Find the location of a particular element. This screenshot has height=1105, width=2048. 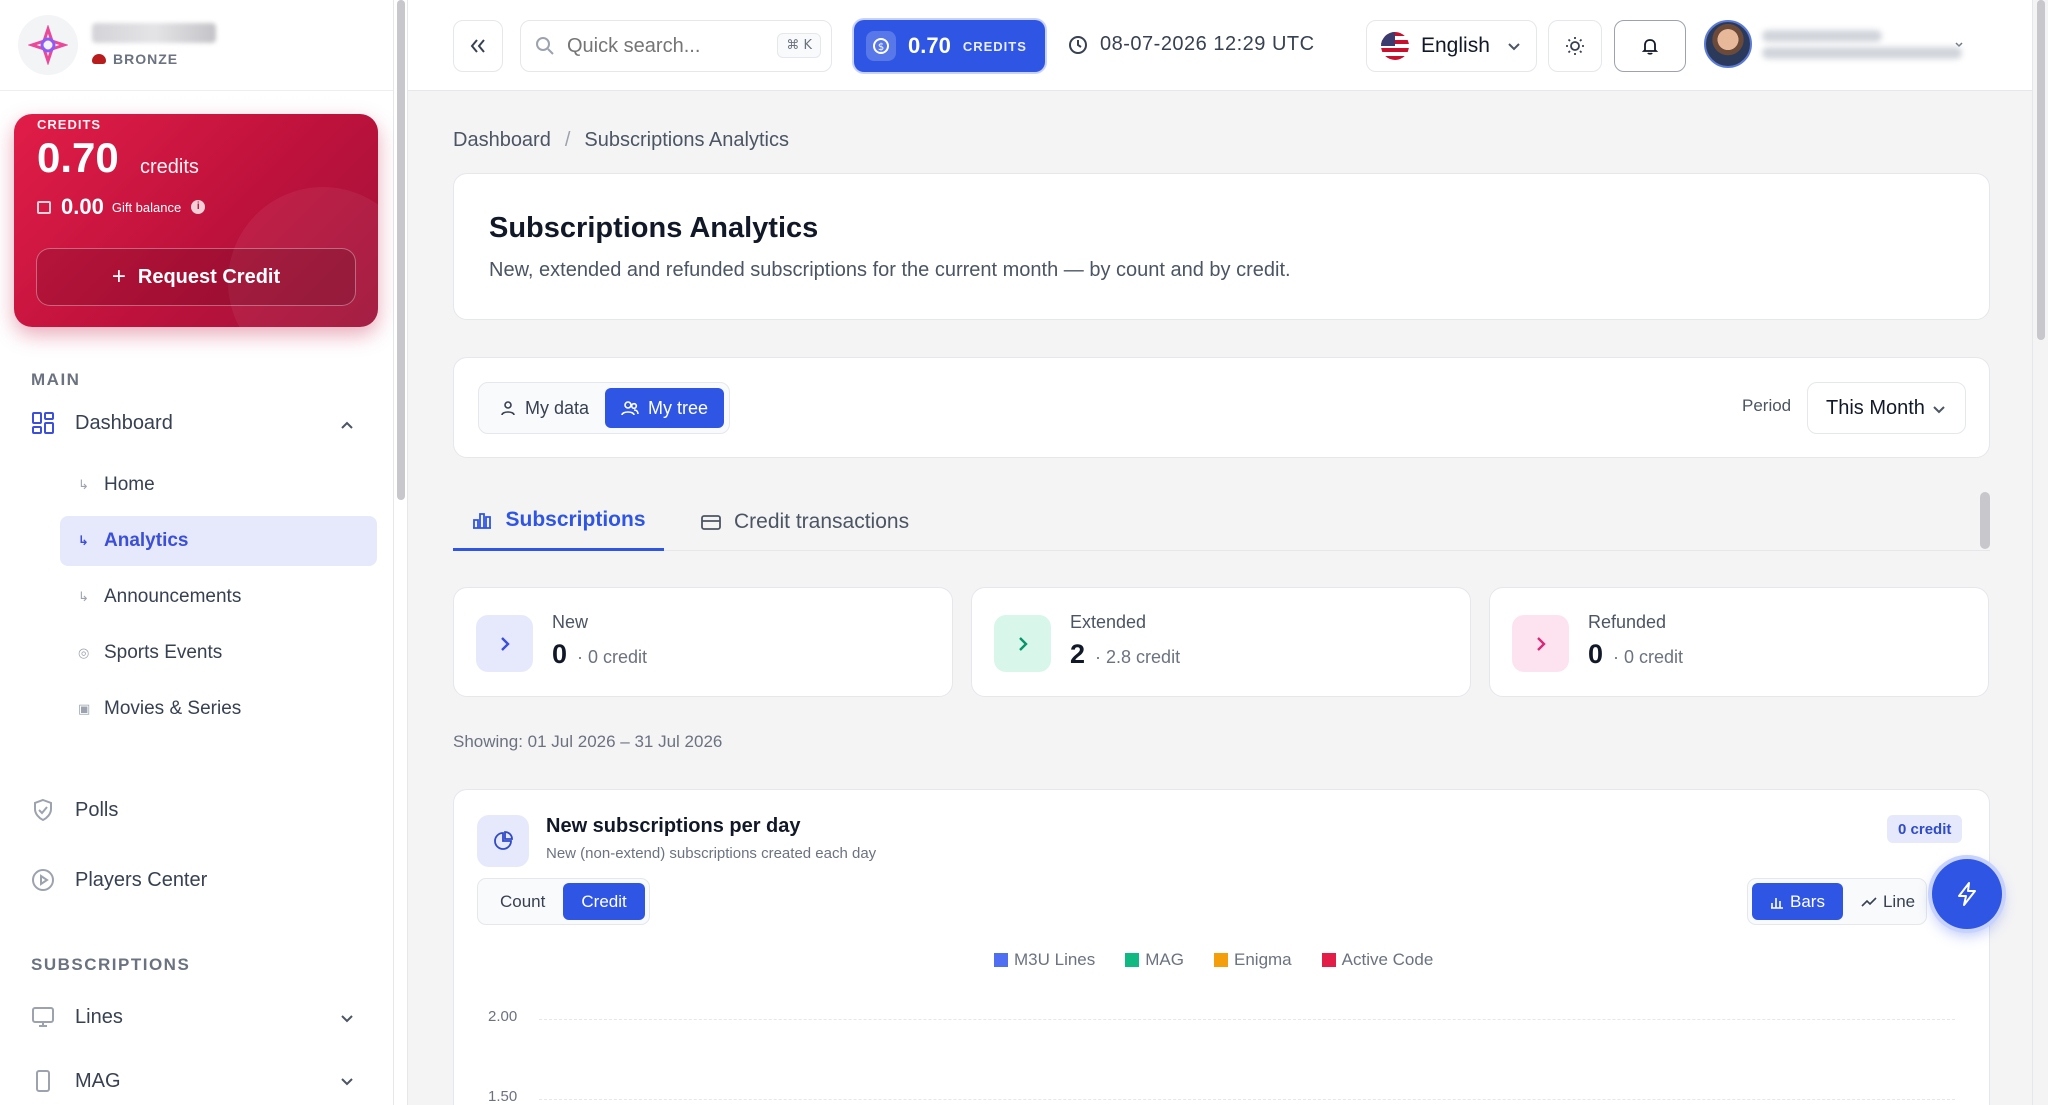

sidebar-item-lines: Lines is located at coordinates (77, 1017).